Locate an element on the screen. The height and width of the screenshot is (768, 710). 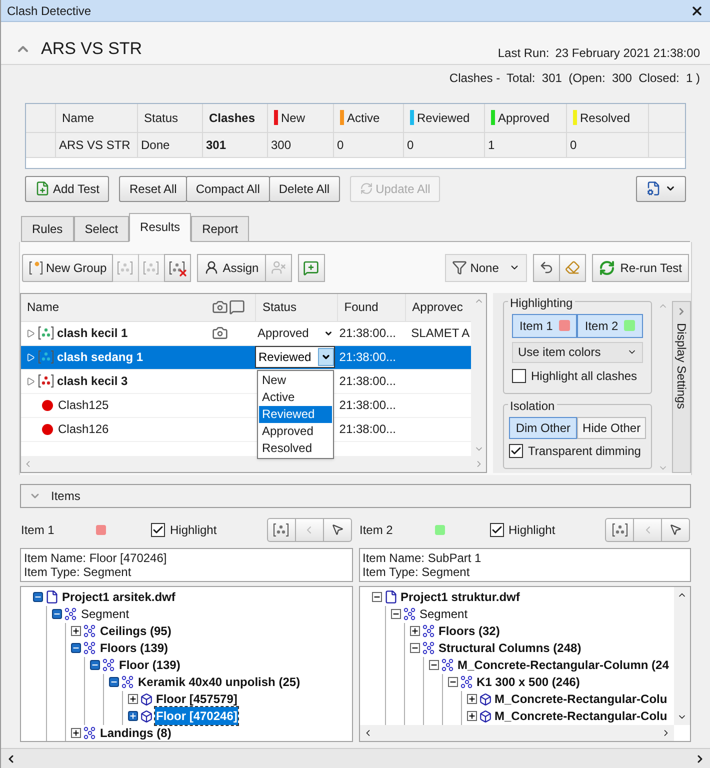
tree-item: Ceilings (95) is located at coordinates (135, 631).